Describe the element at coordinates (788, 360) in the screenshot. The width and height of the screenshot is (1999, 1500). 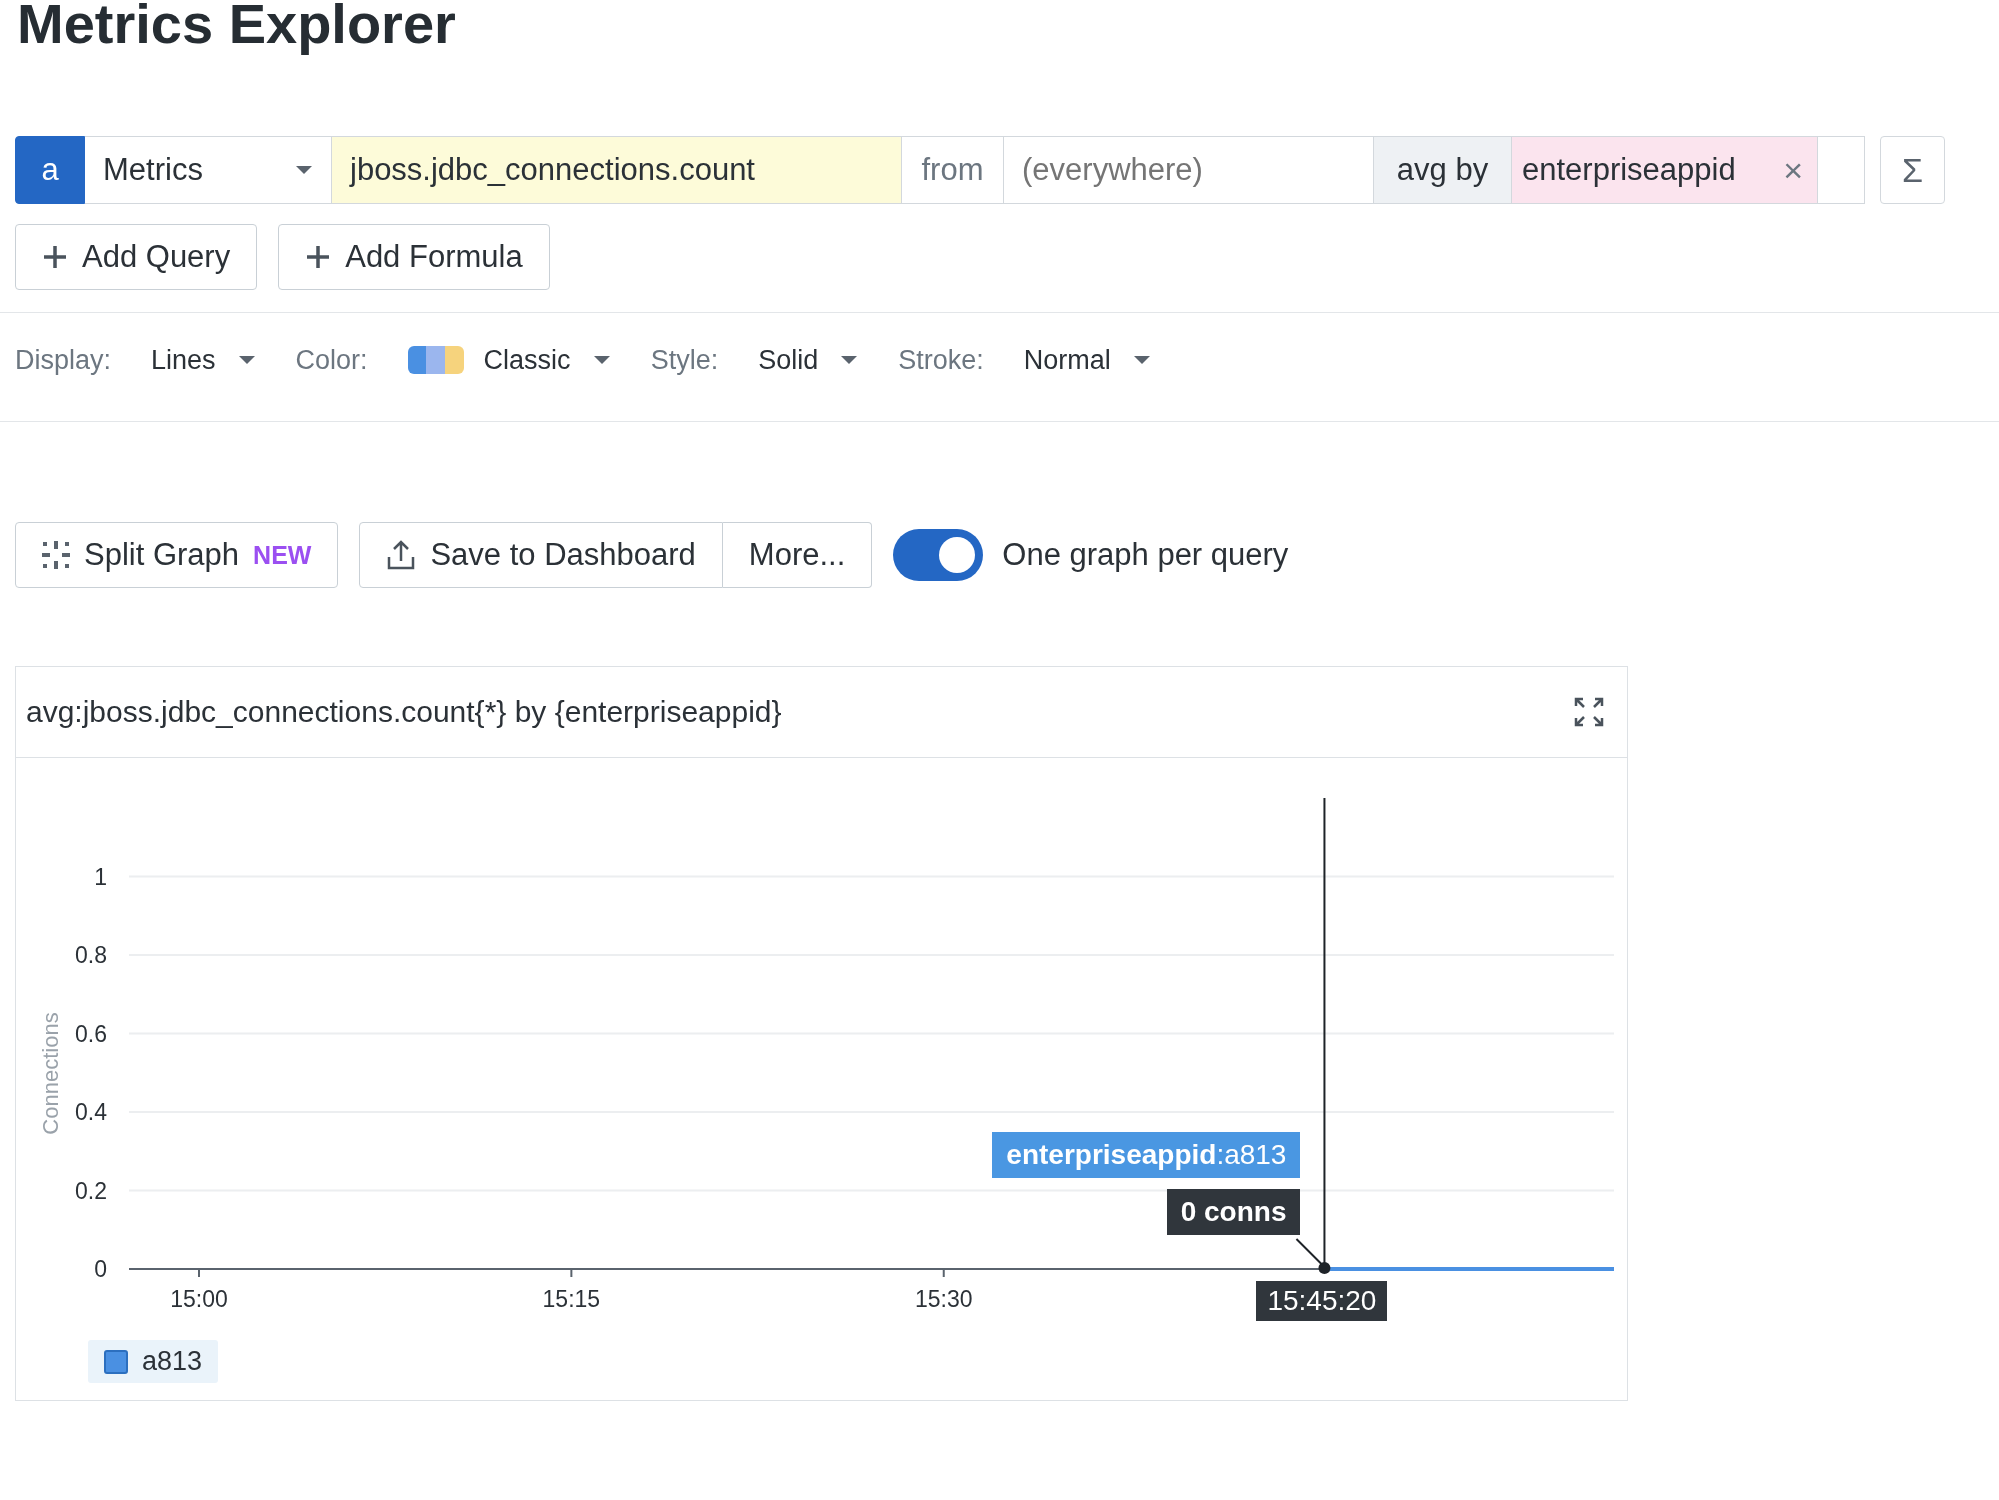
I see `option-dropdown: Solid` at that location.